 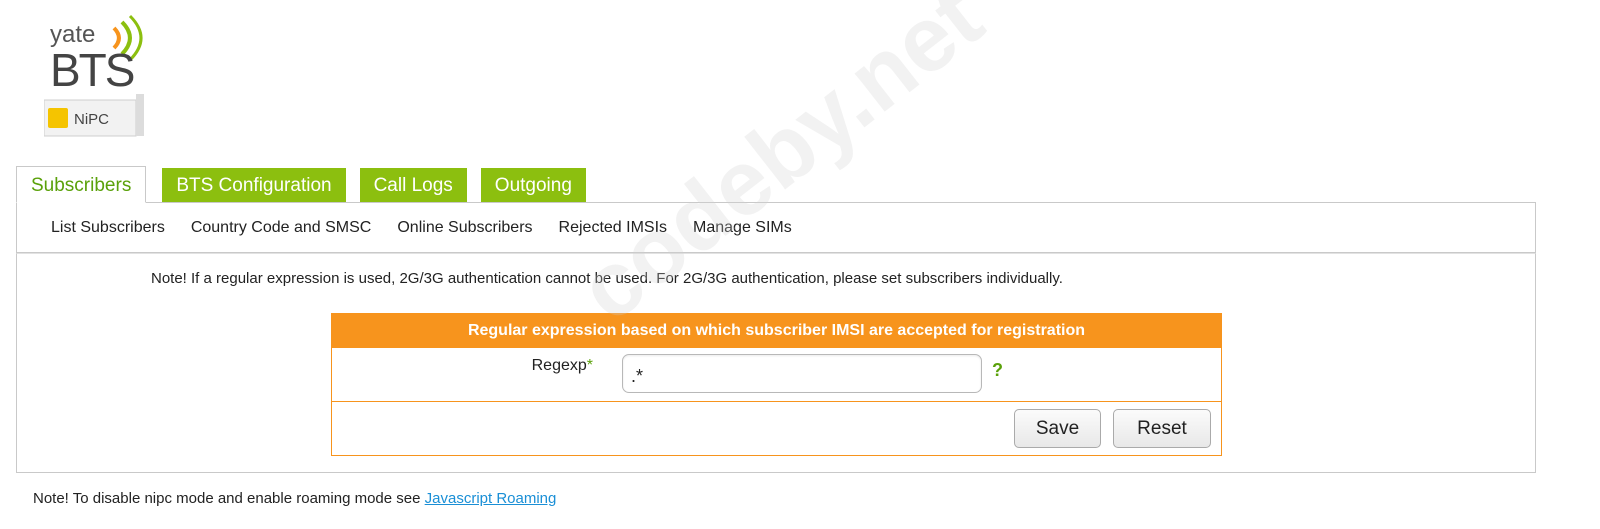 What do you see at coordinates (533, 185) in the screenshot?
I see `tab-outgoing: Outgoing` at bounding box center [533, 185].